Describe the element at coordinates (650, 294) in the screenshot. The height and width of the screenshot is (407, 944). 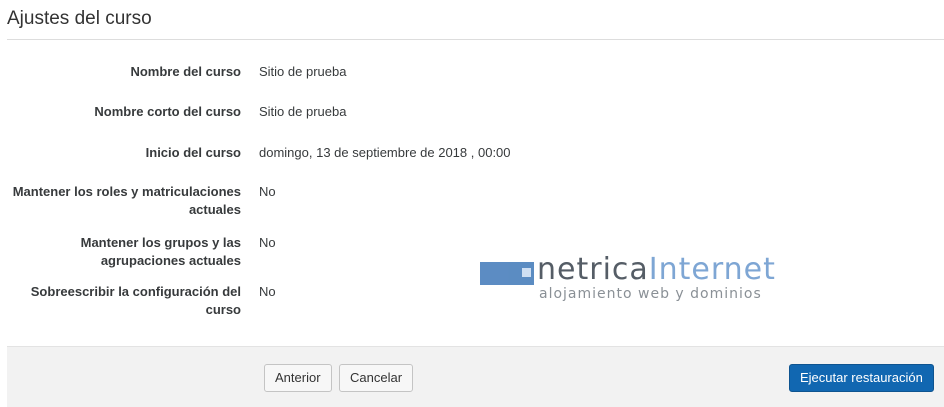
I see `watermark-tagline: alojamiento web y dominios` at that location.